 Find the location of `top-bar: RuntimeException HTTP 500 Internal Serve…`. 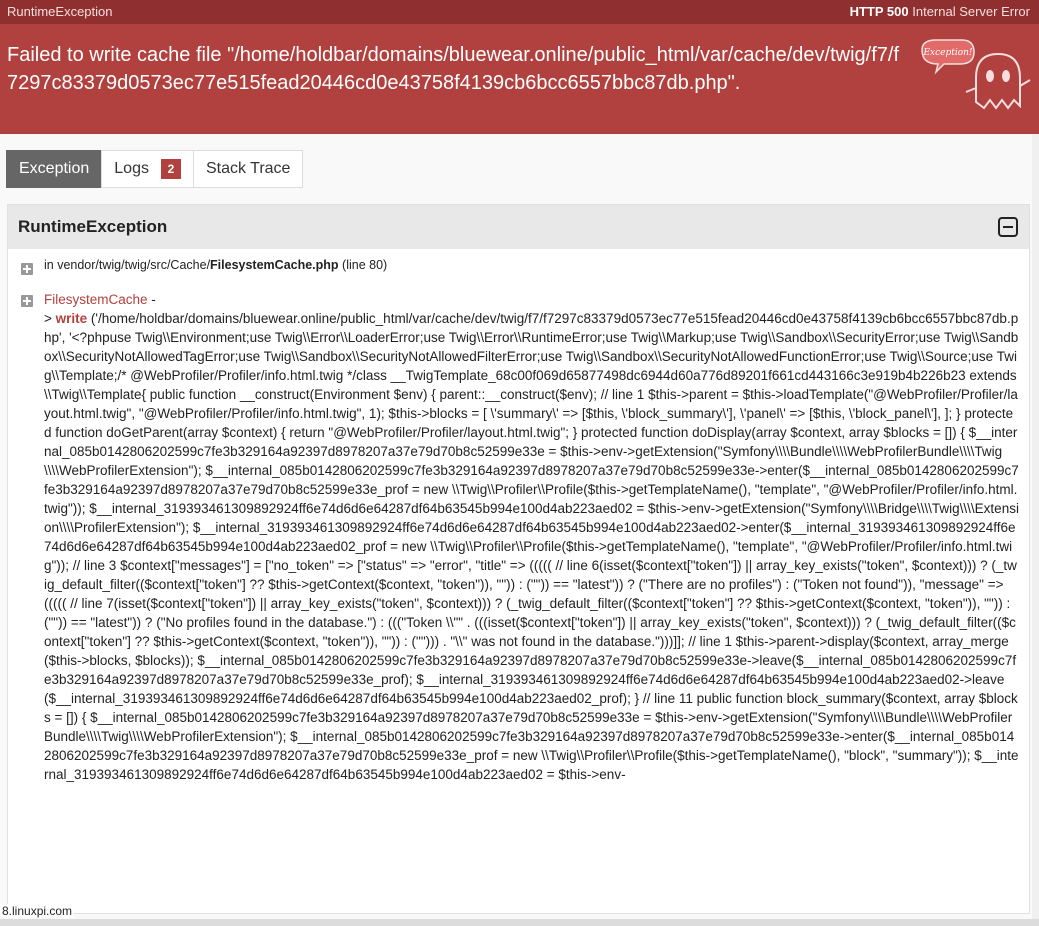

top-bar: RuntimeException HTTP 500 Internal Serve… is located at coordinates (519, 12).